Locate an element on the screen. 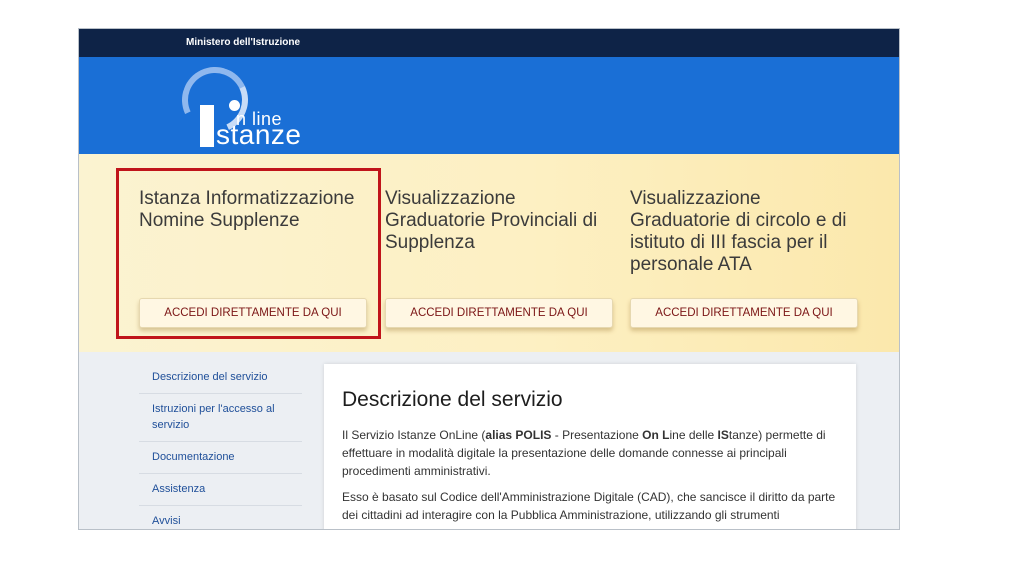 Image resolution: width=1024 pixels, height=576 pixels. page-title: Descrizione del servizio is located at coordinates (452, 399).